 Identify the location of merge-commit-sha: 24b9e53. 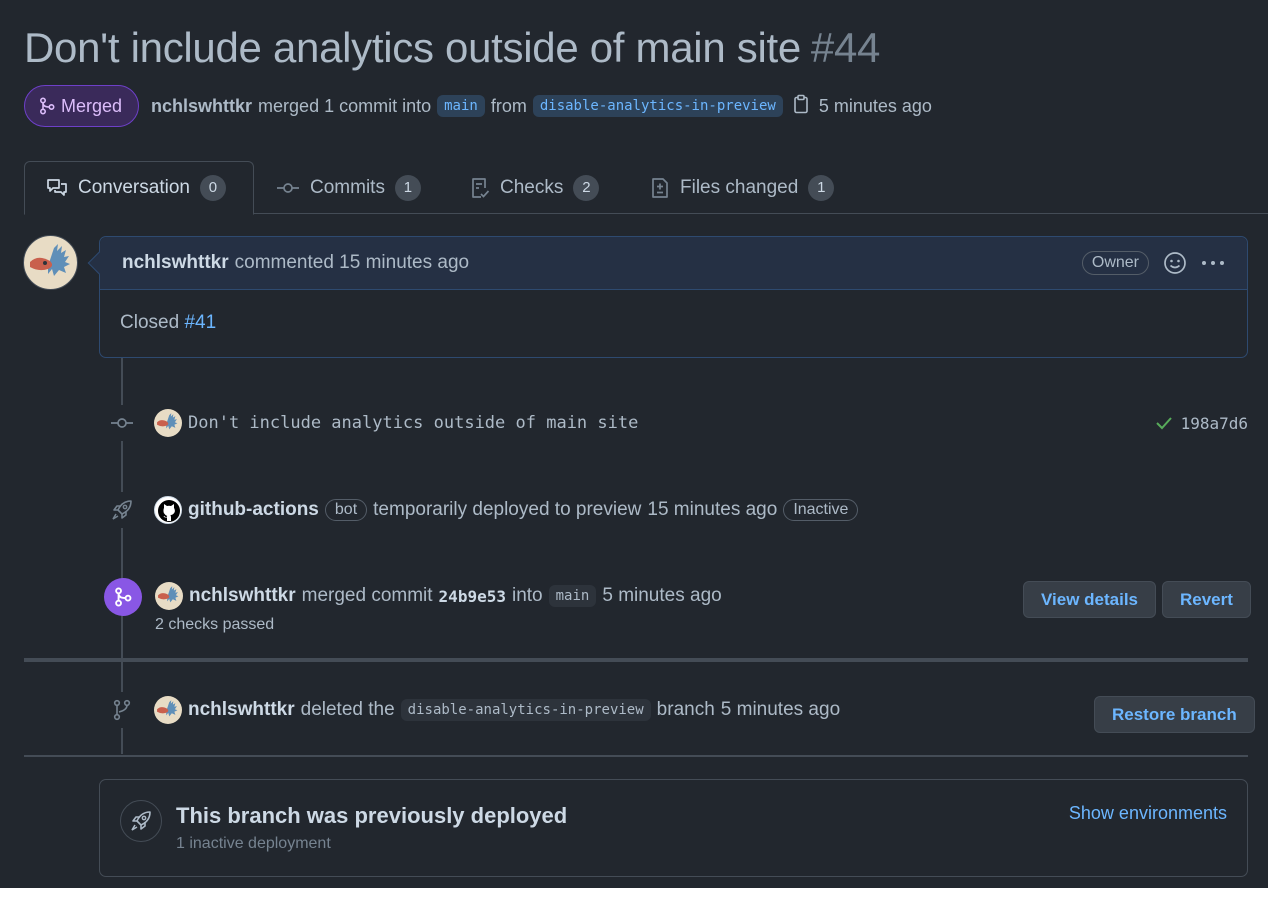
(472, 596).